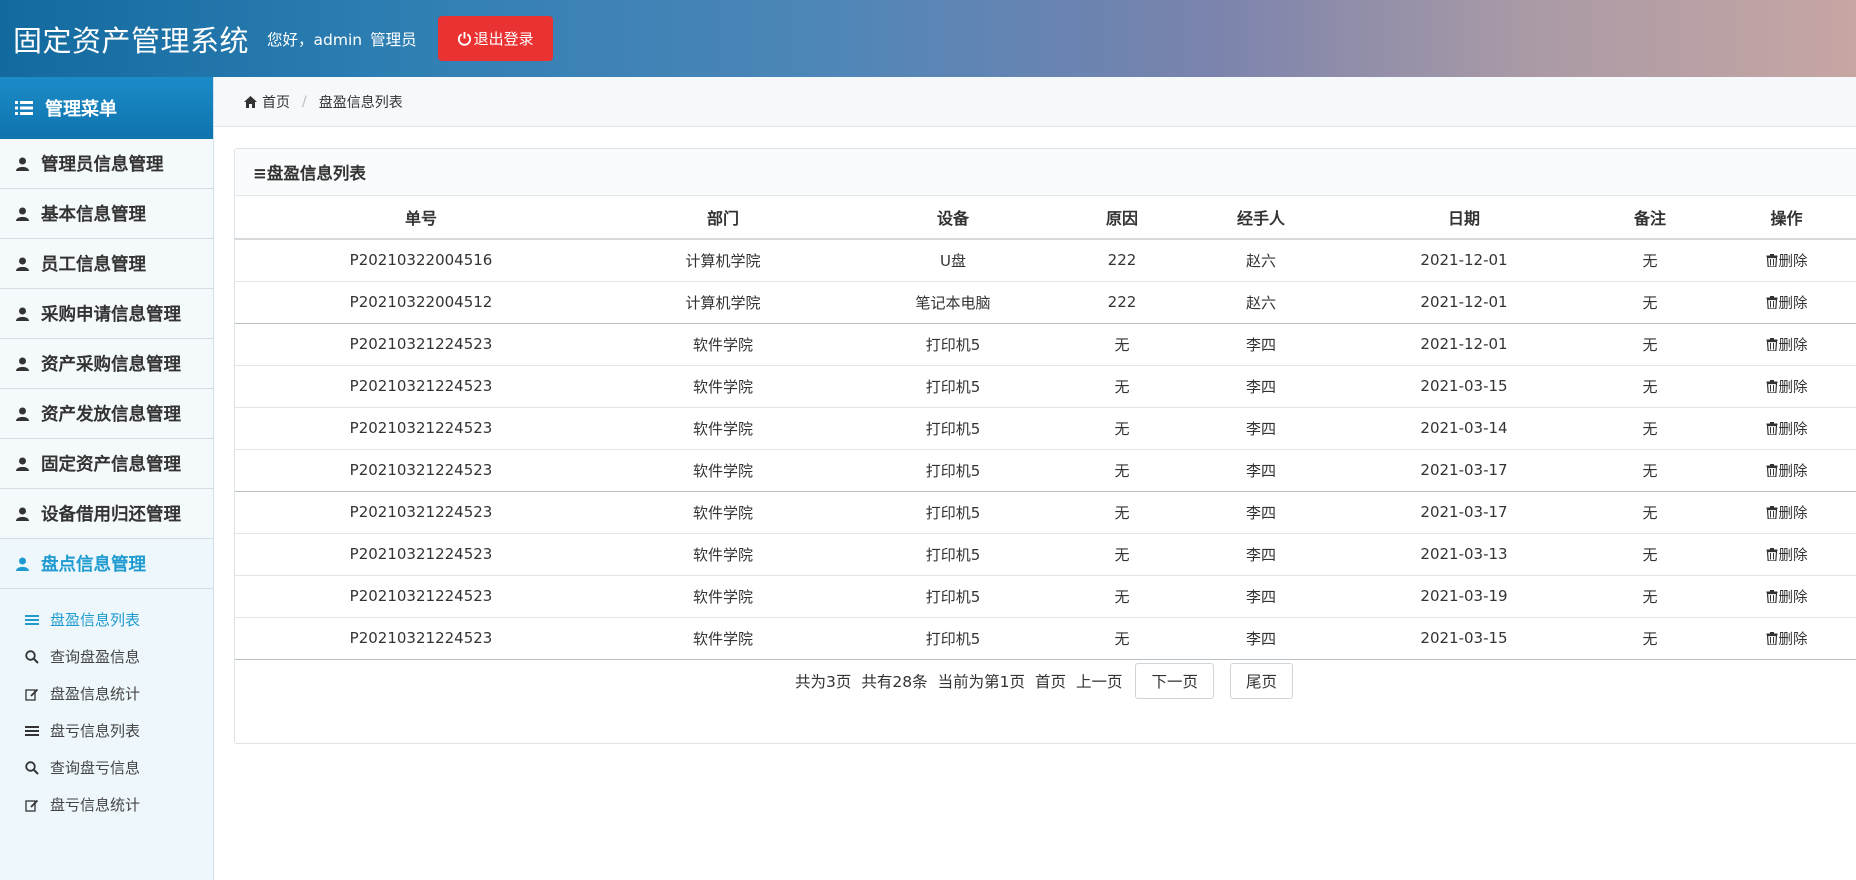 The height and width of the screenshot is (880, 1856). What do you see at coordinates (106, 619) in the screenshot?
I see `submenu-surplus-list: 盘盈信息列表` at bounding box center [106, 619].